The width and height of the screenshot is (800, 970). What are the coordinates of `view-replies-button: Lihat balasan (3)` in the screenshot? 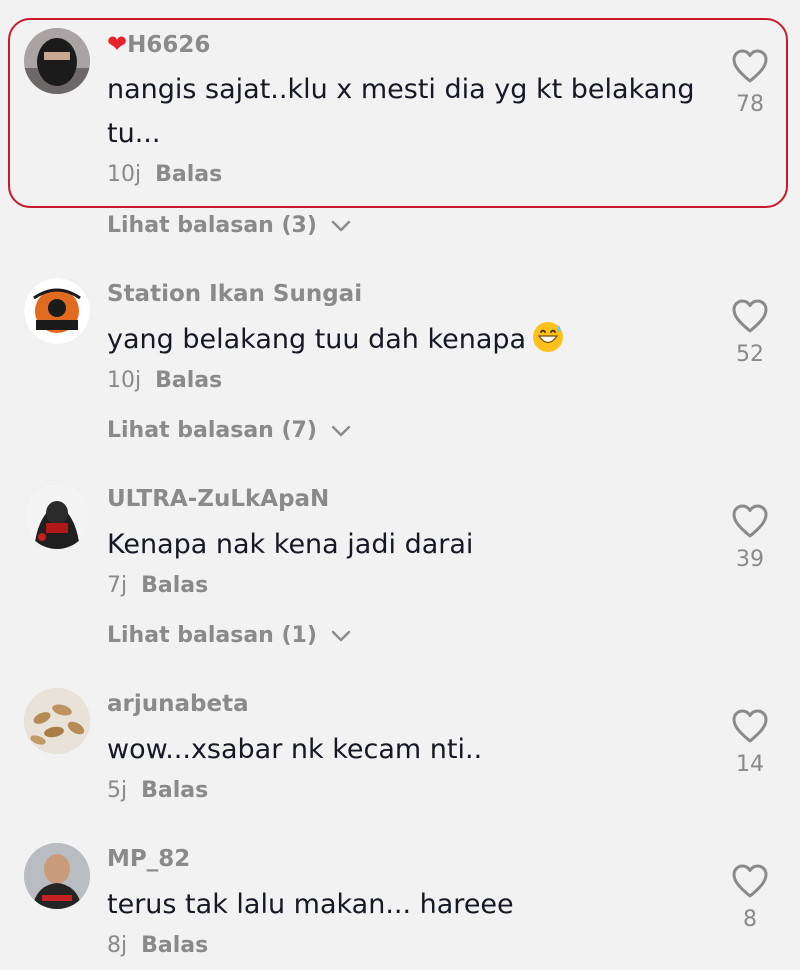 It's located at (229, 226).